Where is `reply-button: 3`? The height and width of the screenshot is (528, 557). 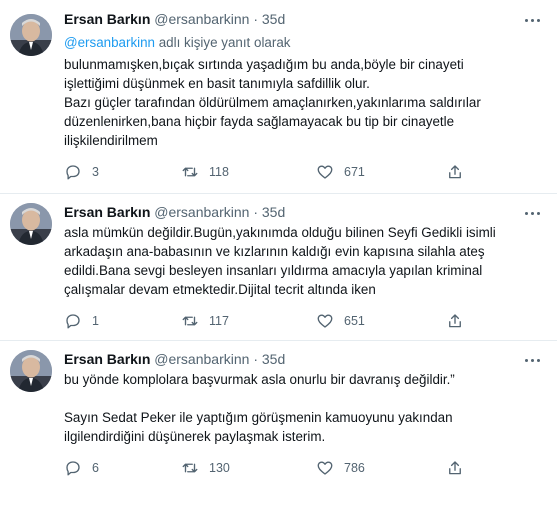
reply-button: 3 is located at coordinates (81, 172).